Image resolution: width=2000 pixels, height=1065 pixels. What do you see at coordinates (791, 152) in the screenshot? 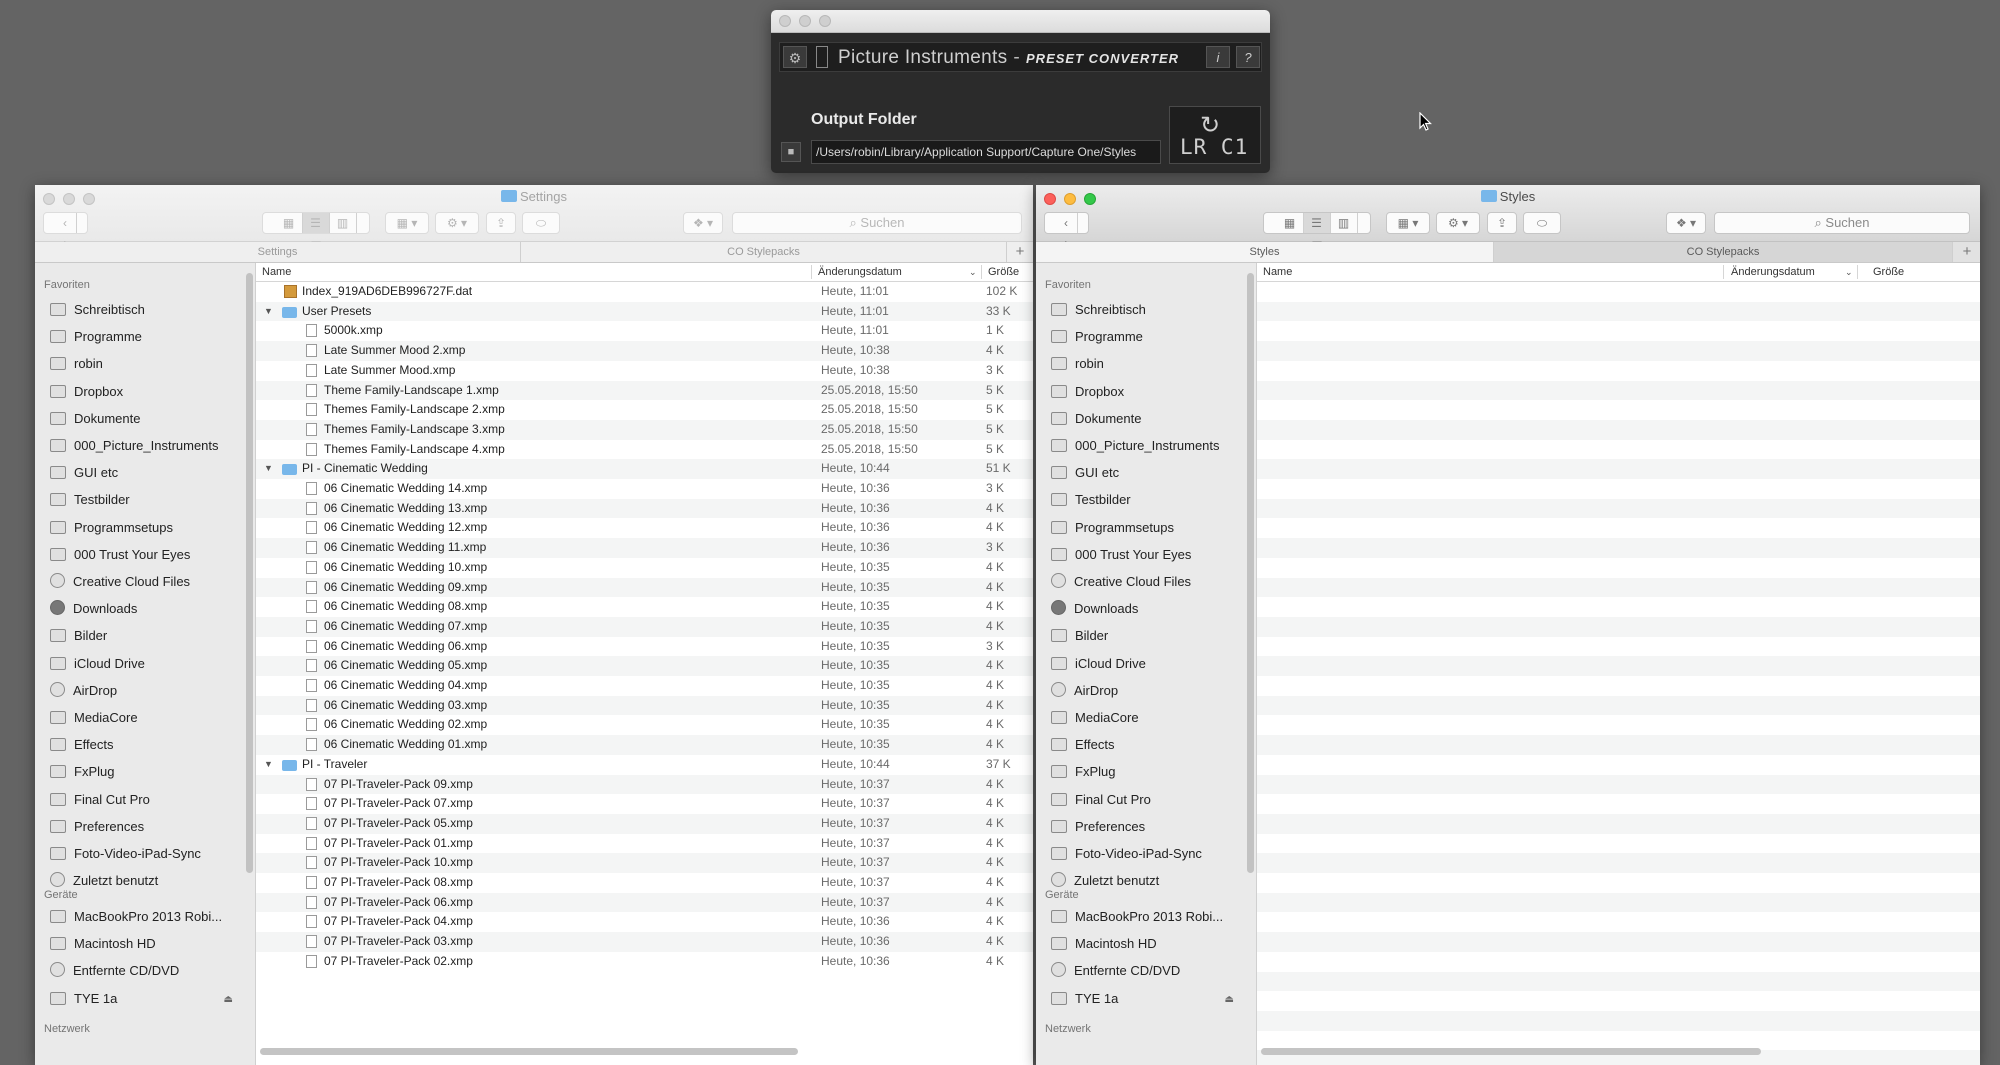
I see `choose-folder-icon: ■` at bounding box center [791, 152].